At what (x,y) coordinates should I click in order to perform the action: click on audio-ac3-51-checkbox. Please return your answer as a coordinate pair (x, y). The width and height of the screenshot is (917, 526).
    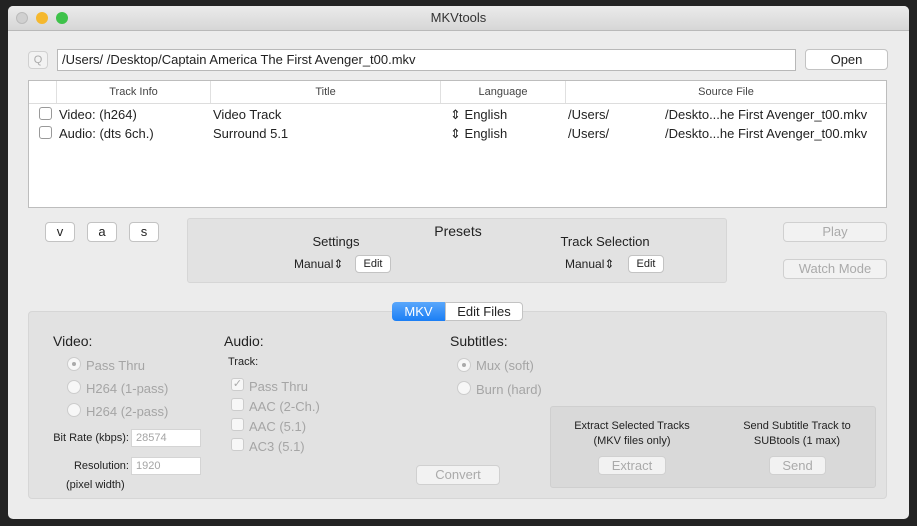
    Looking at the image, I should click on (237, 444).